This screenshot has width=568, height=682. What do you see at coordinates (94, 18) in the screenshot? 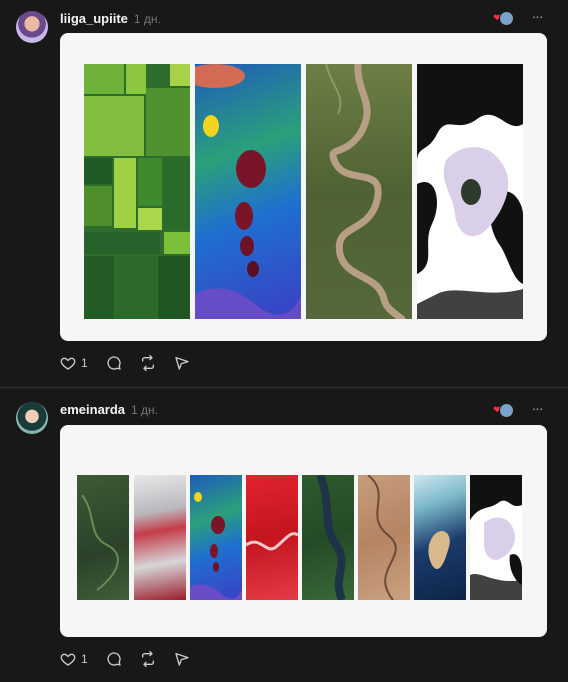
I see `username: liiga_upiite` at bounding box center [94, 18].